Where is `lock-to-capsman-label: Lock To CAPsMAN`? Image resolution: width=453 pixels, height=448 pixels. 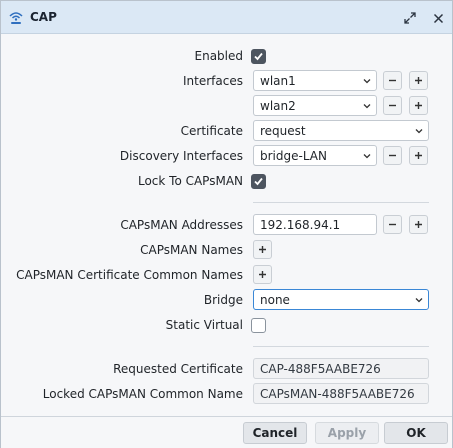 lock-to-capsman-label: Lock To CAPsMAN is located at coordinates (190, 181).